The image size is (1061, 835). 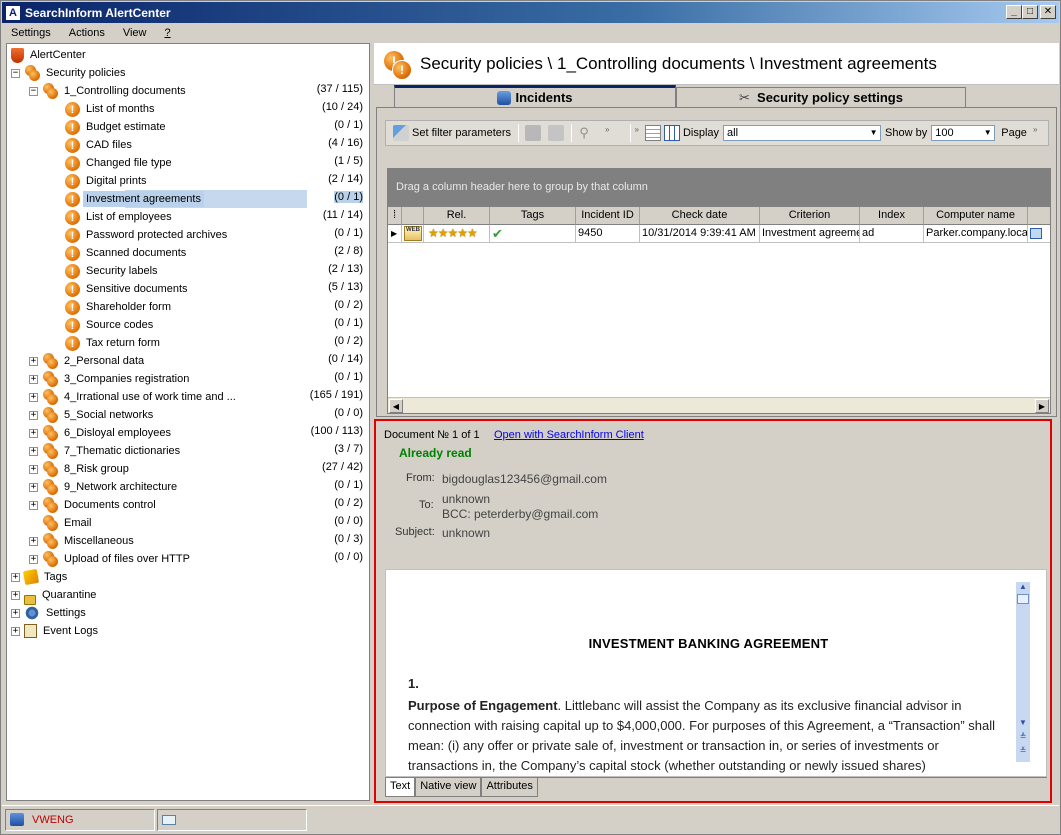 What do you see at coordinates (584, 133) in the screenshot?
I see `pin-icon: ⚲` at bounding box center [584, 133].